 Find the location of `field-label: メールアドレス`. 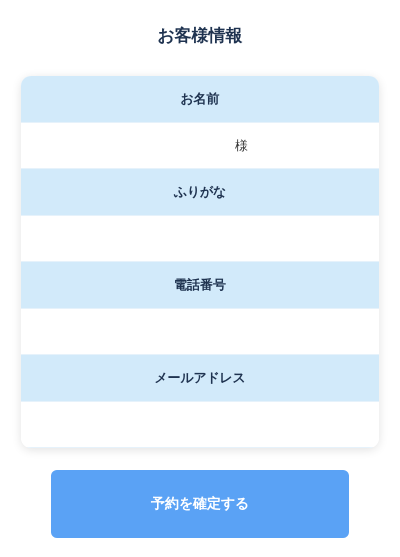

field-label: メールアドレス is located at coordinates (200, 378).